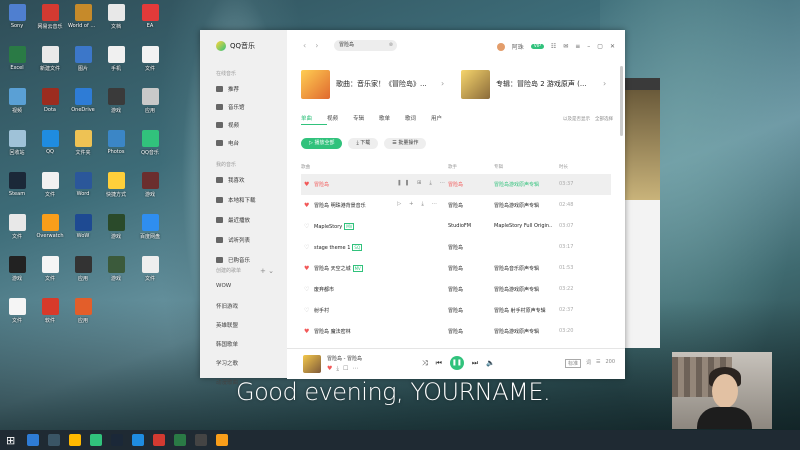 The image size is (800, 450). Describe the element at coordinates (117, 440) in the screenshot. I see `steam-icon` at that location.